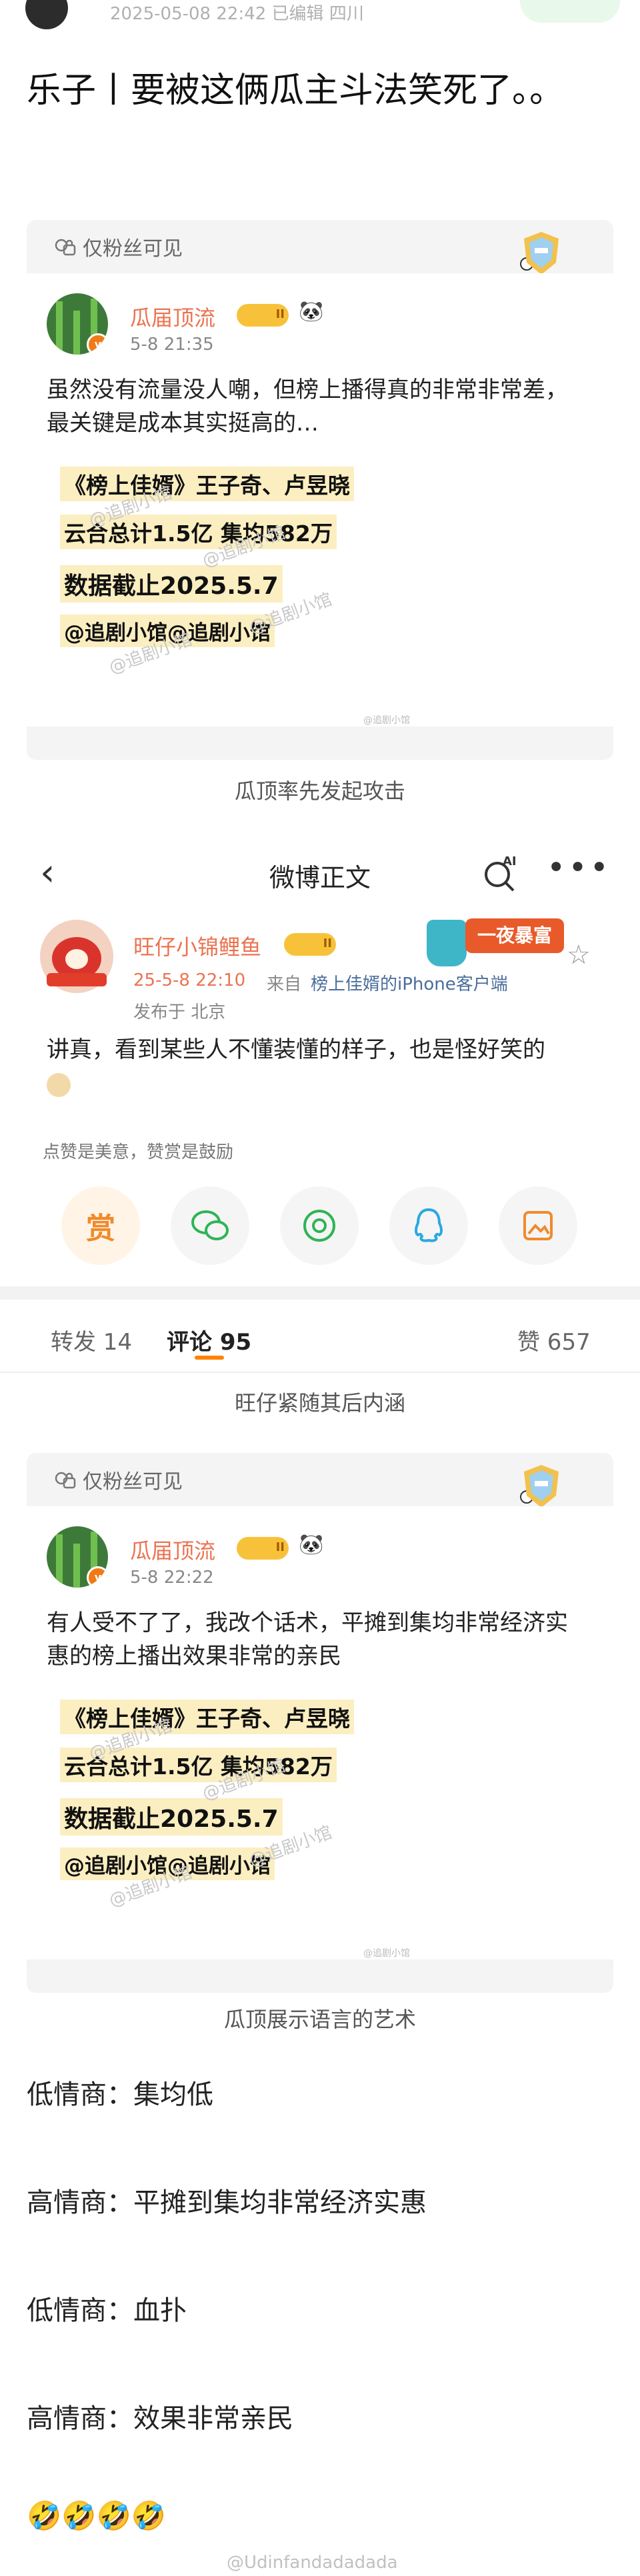  What do you see at coordinates (319, 1403) in the screenshot?
I see `caption-2: 旺仔紧随其后内涵` at bounding box center [319, 1403].